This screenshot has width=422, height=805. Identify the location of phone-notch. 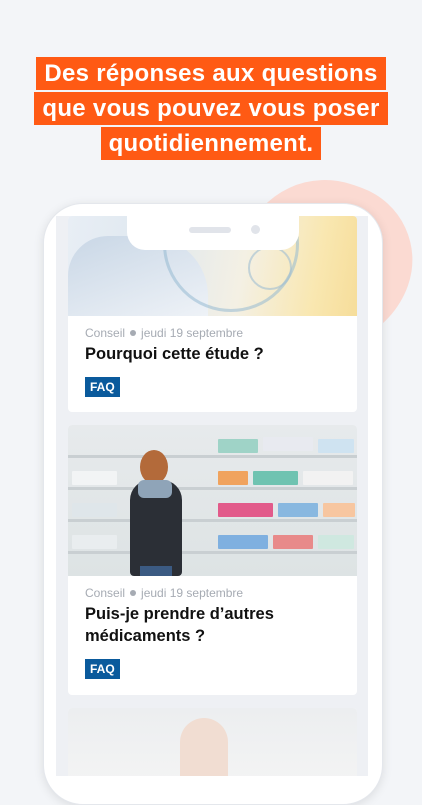
(213, 227).